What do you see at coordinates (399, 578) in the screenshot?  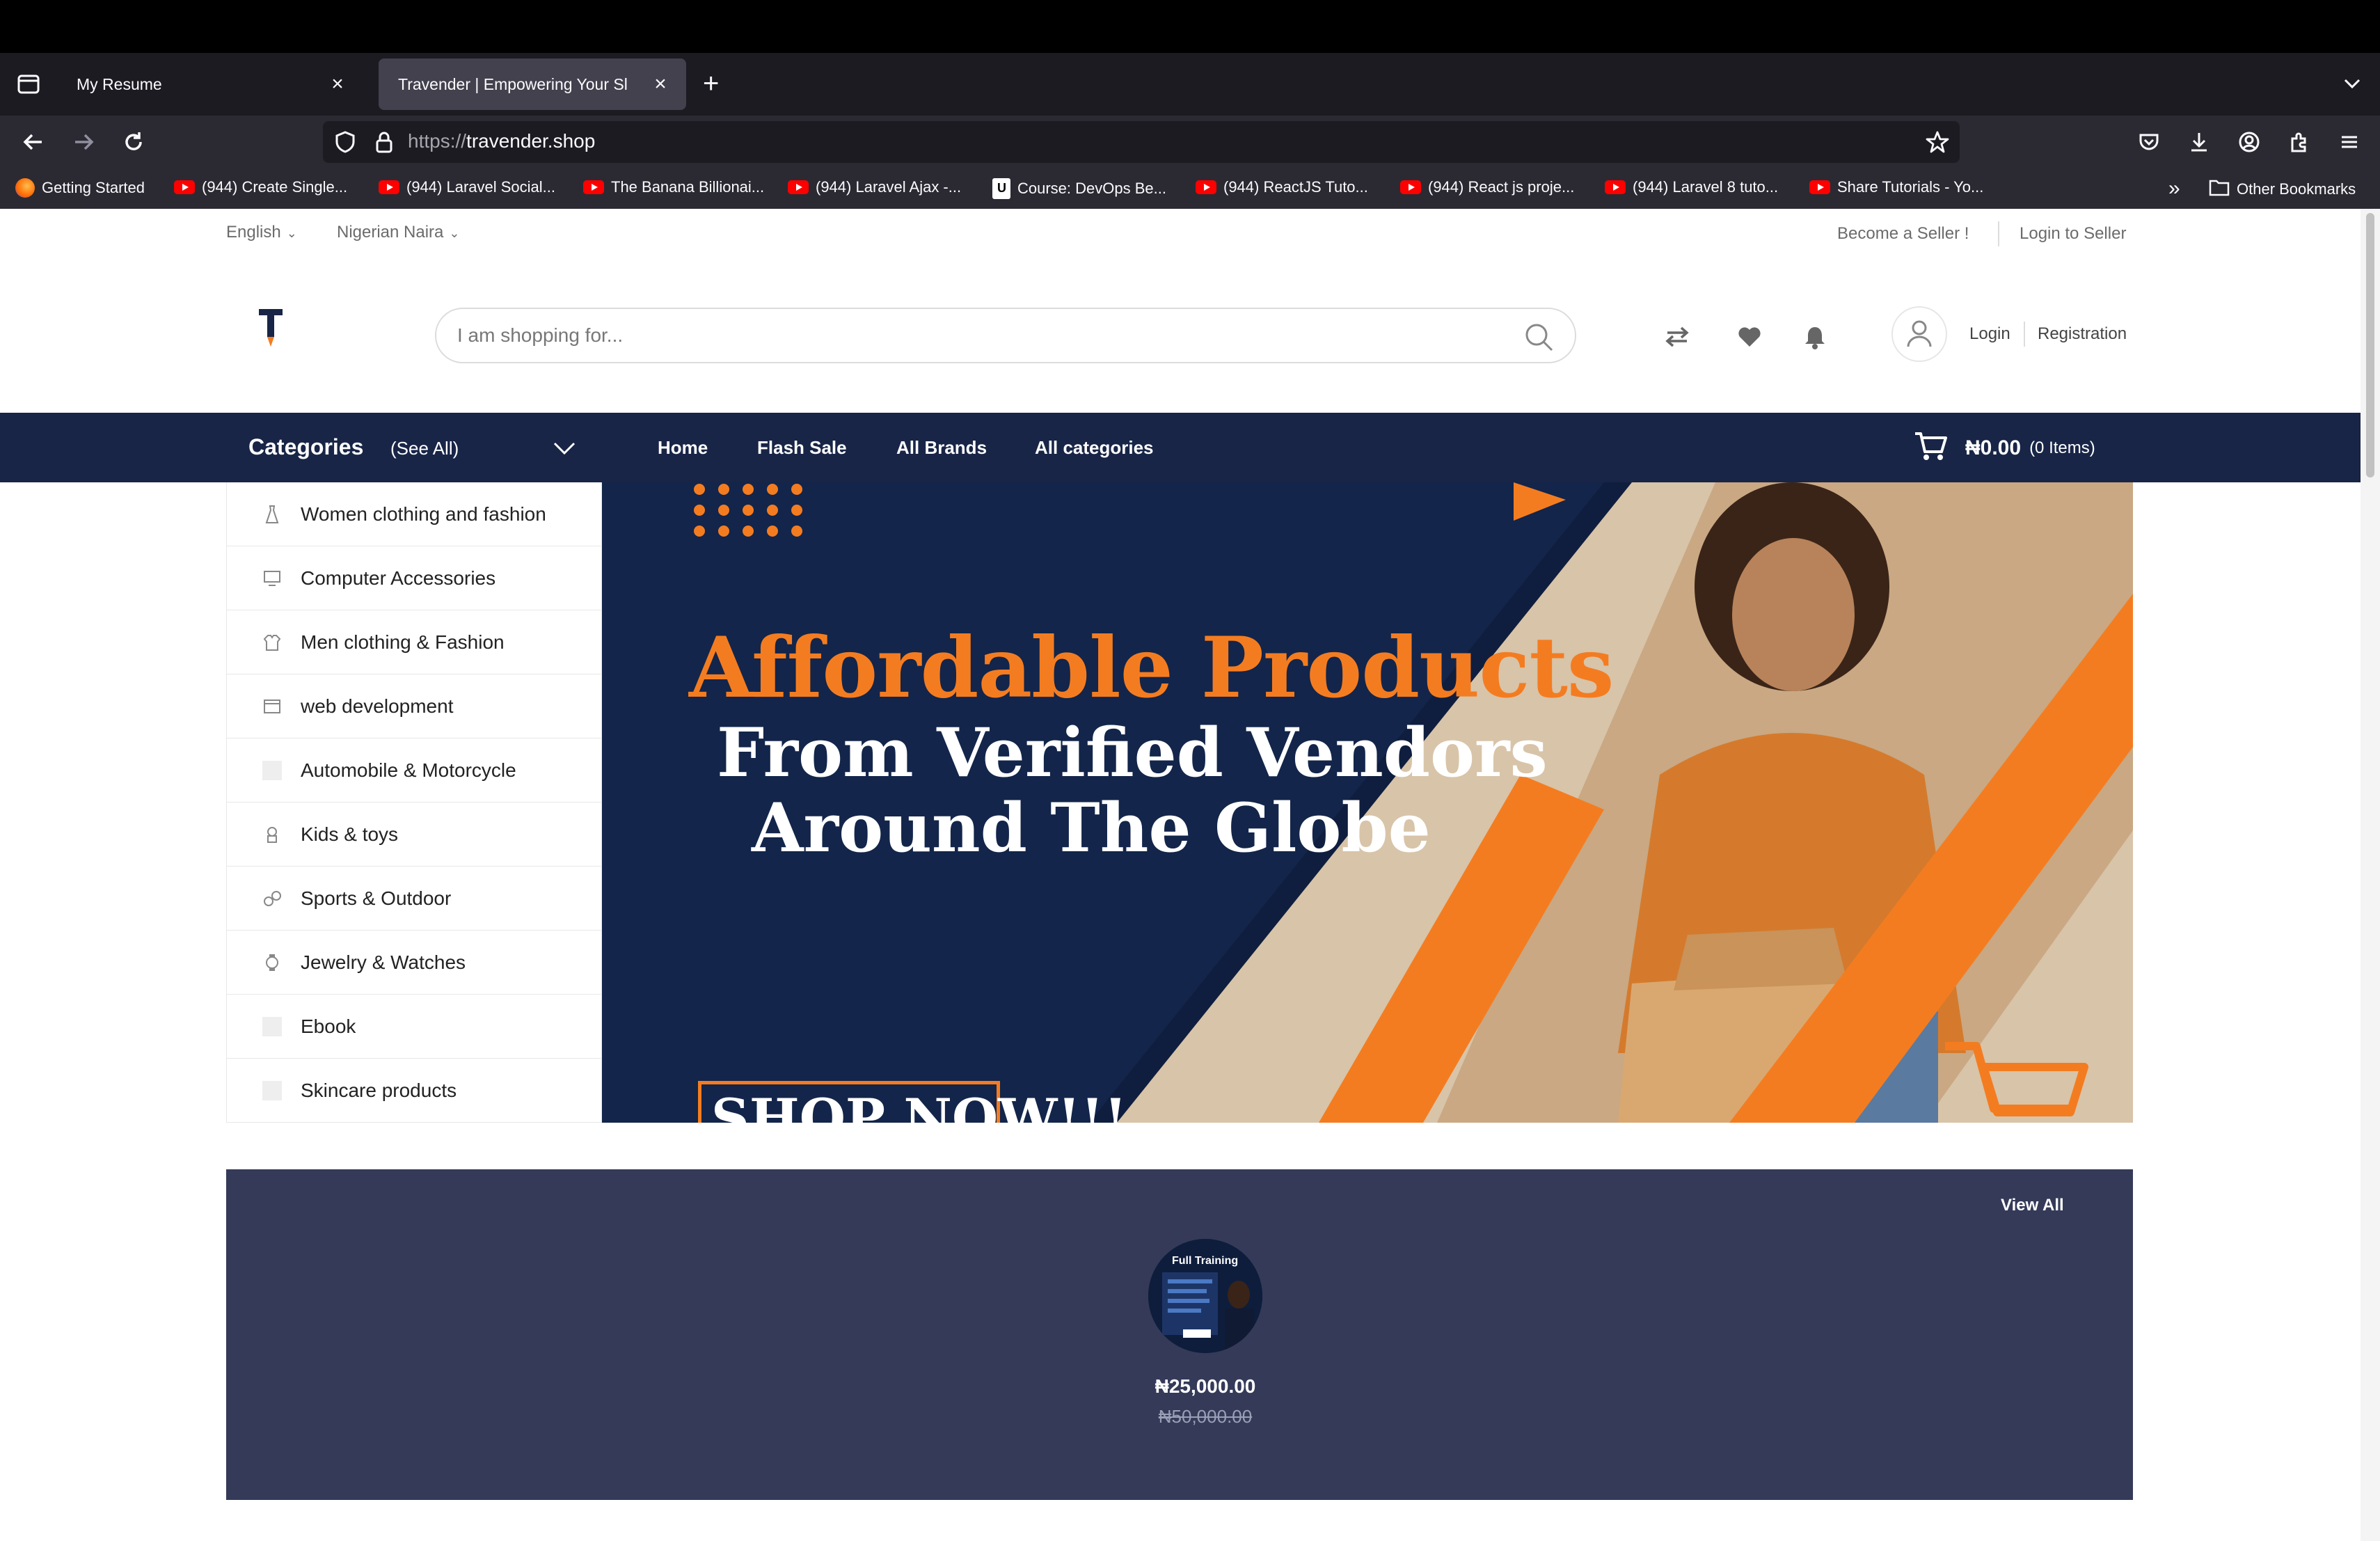 I see `category-label: Computer Accessories` at bounding box center [399, 578].